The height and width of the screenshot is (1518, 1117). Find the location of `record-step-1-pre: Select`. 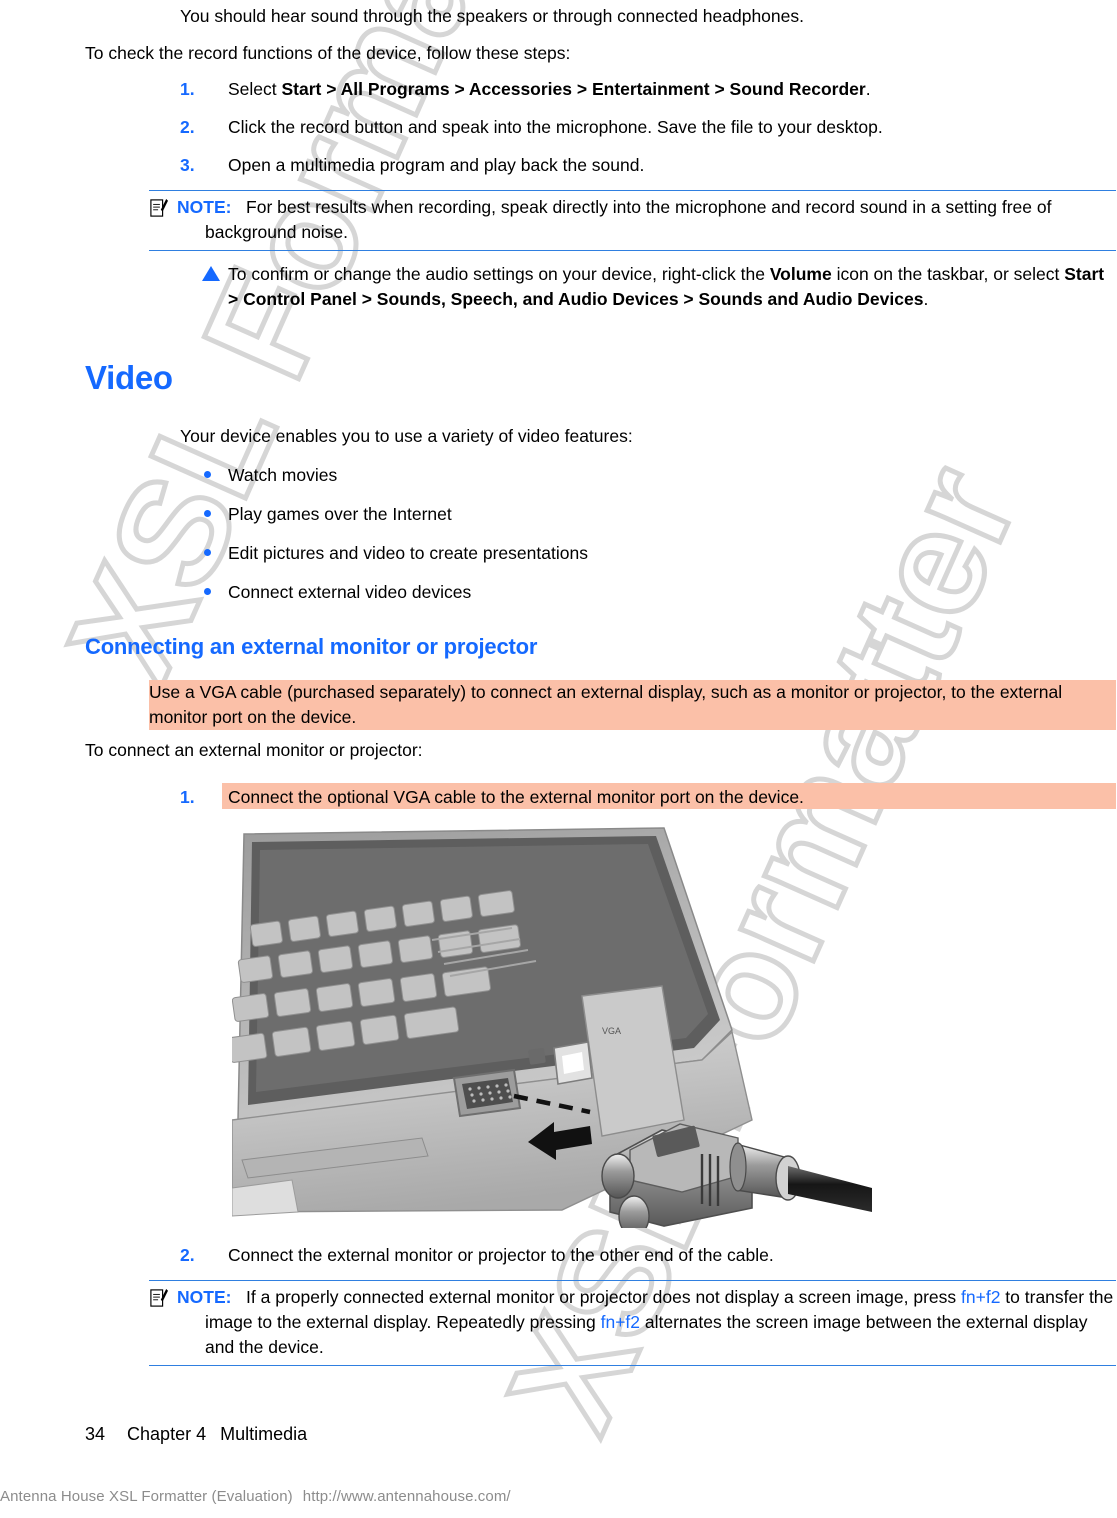

record-step-1-pre: Select is located at coordinates (255, 89).